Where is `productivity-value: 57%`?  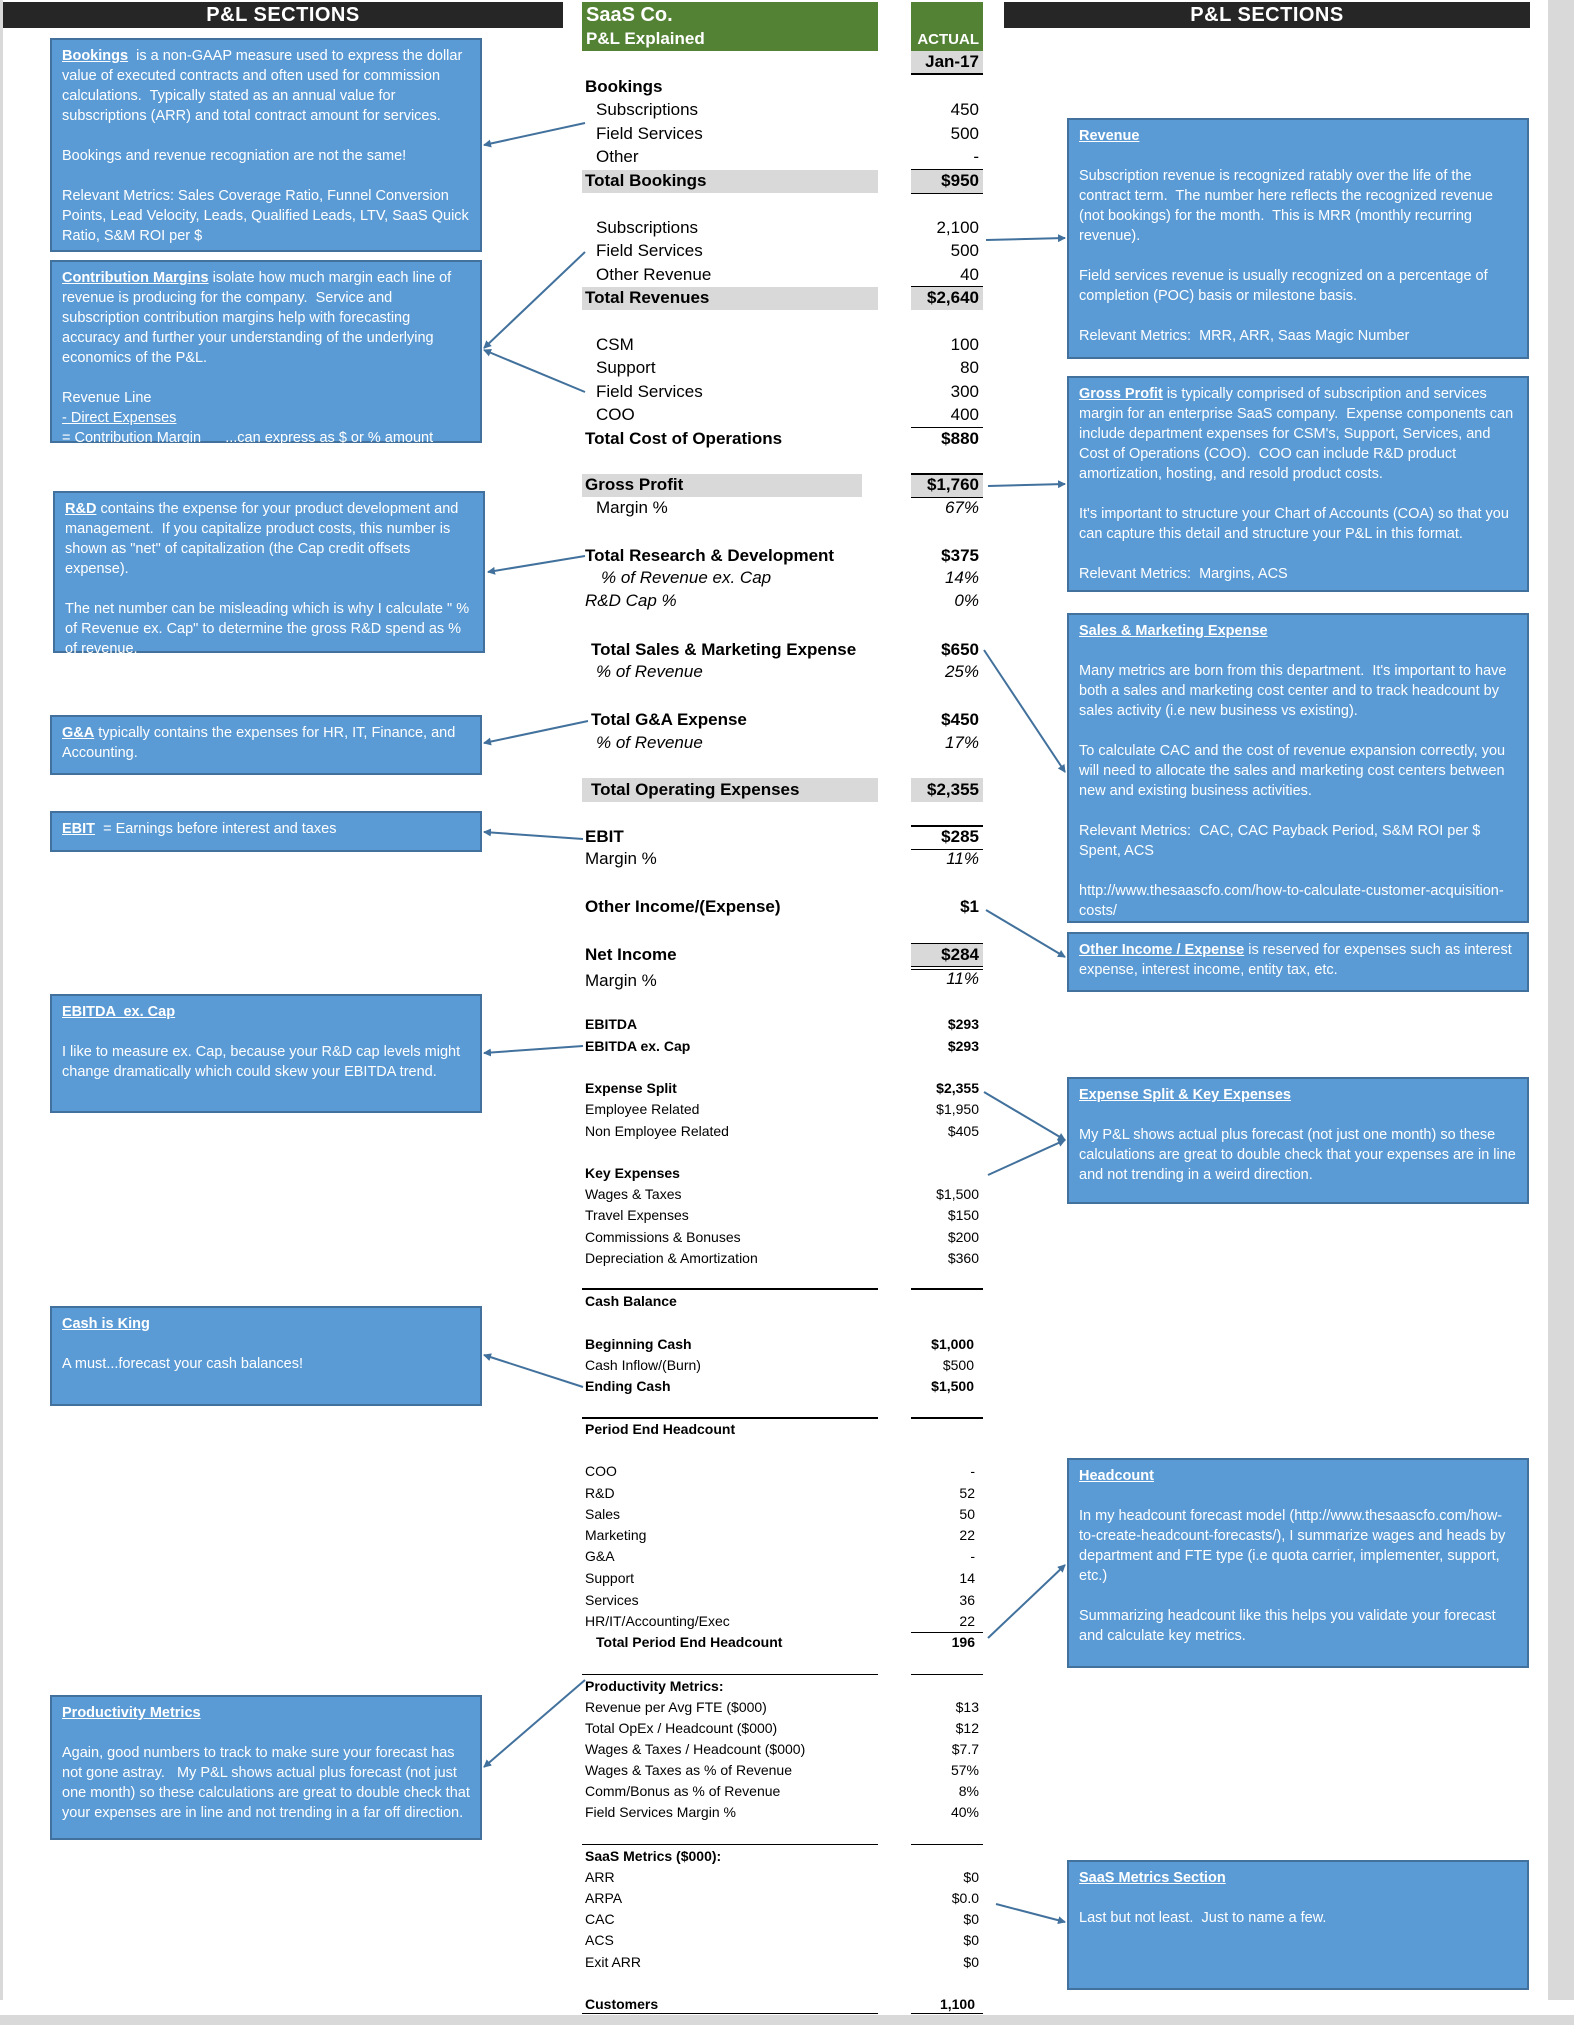 productivity-value: 57% is located at coordinates (964, 1770).